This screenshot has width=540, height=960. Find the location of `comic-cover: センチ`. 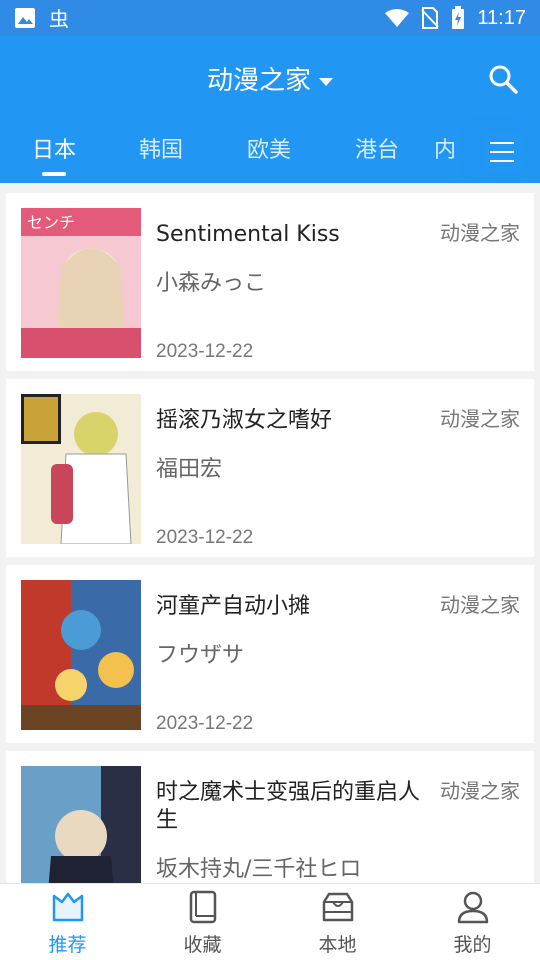

comic-cover: センチ is located at coordinates (81, 283).